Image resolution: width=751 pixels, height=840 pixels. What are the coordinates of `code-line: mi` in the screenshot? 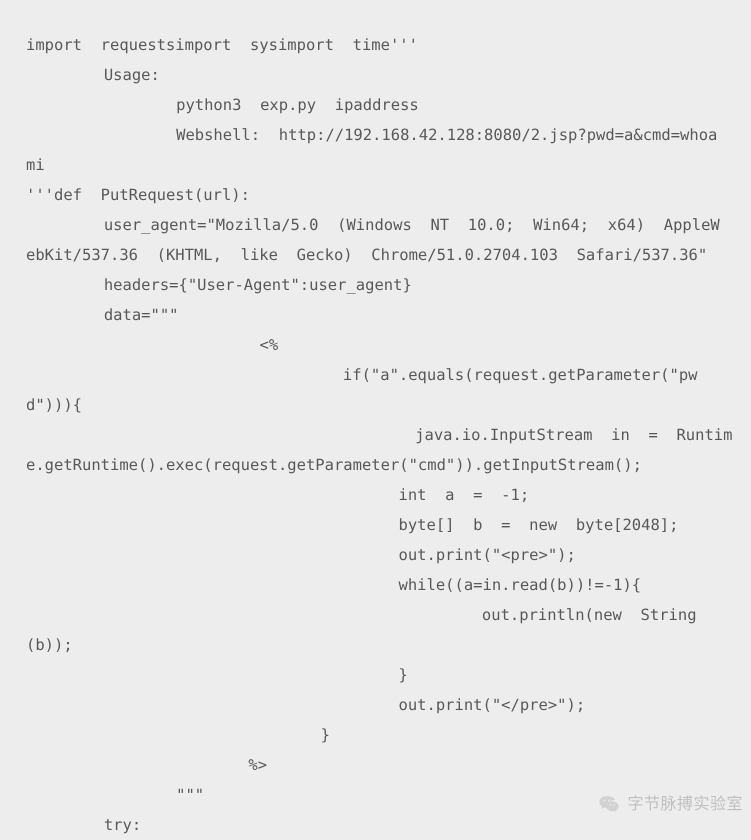 It's located at (35, 165).